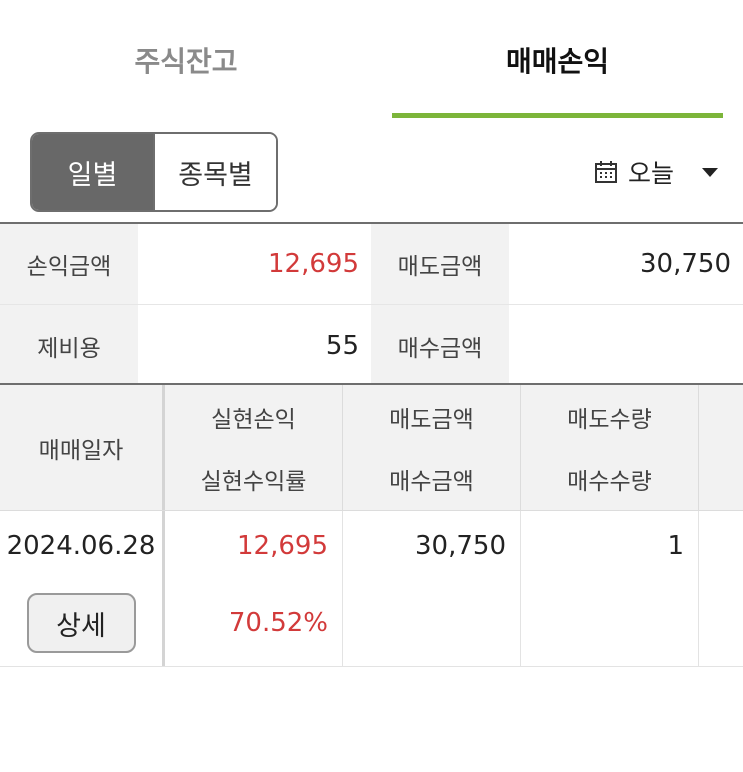 This screenshot has height=772, width=743. I want to click on summary-row: 제비용 55 매수금액, so click(371, 345).